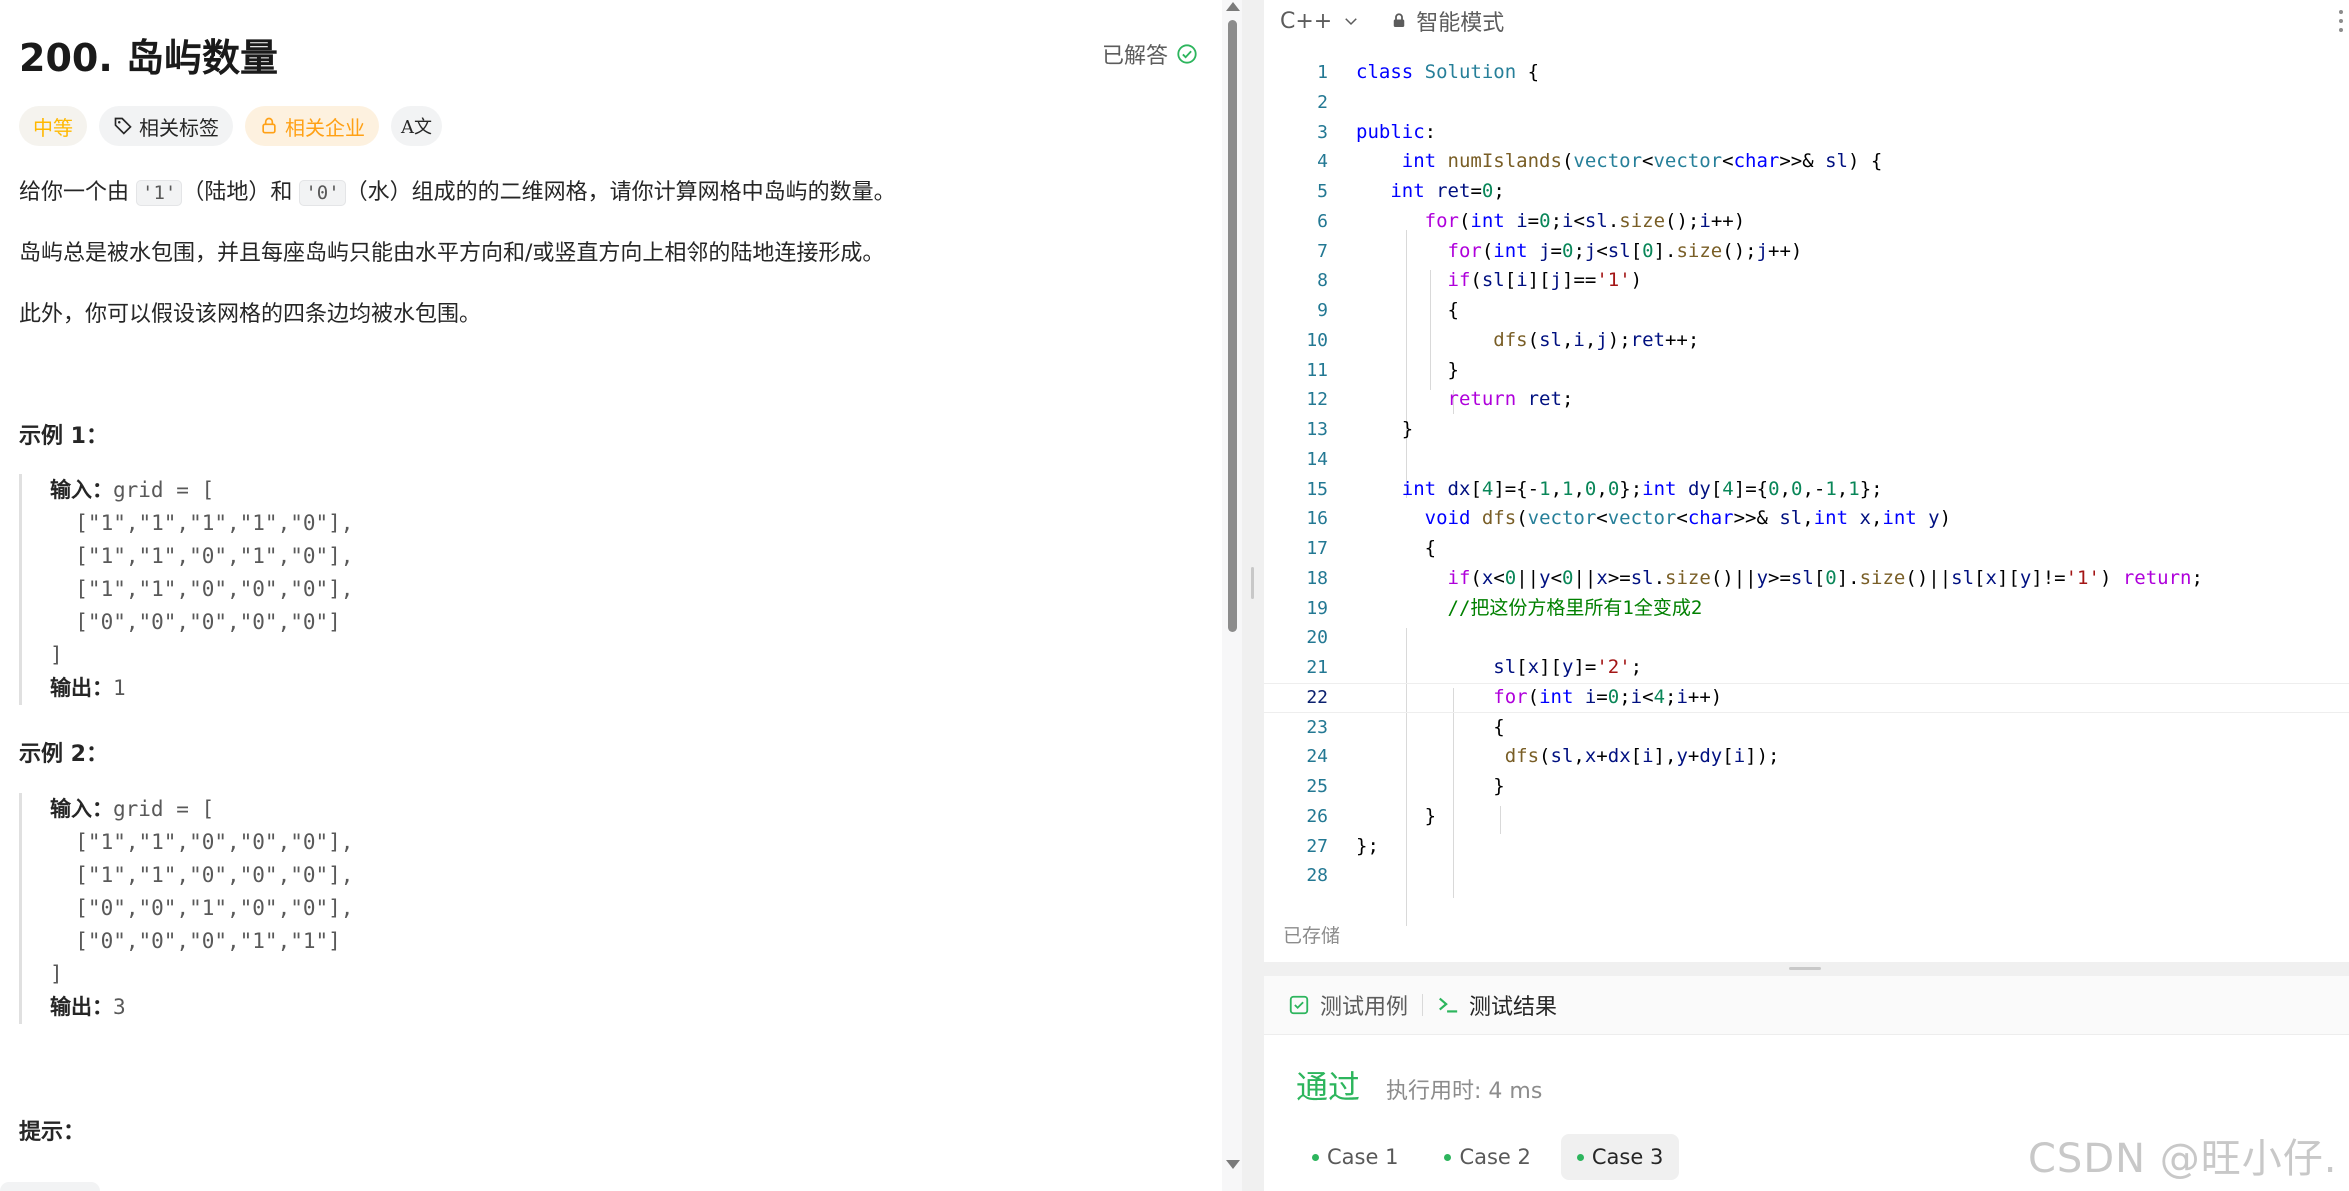 The height and width of the screenshot is (1191, 2349). I want to click on inline-code: '0', so click(322, 193).